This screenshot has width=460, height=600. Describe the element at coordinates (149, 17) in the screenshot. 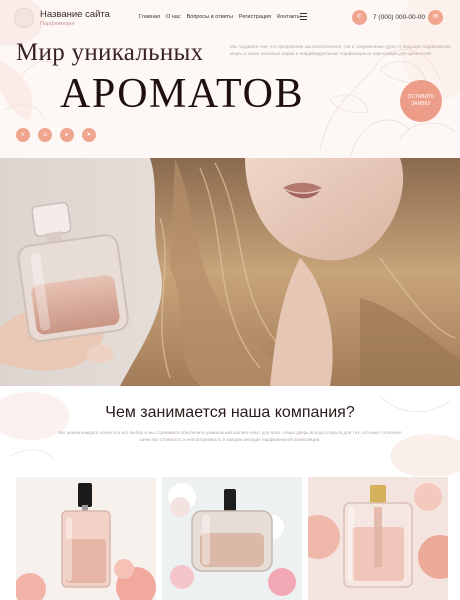

I see `nav-item-home: Главная` at that location.